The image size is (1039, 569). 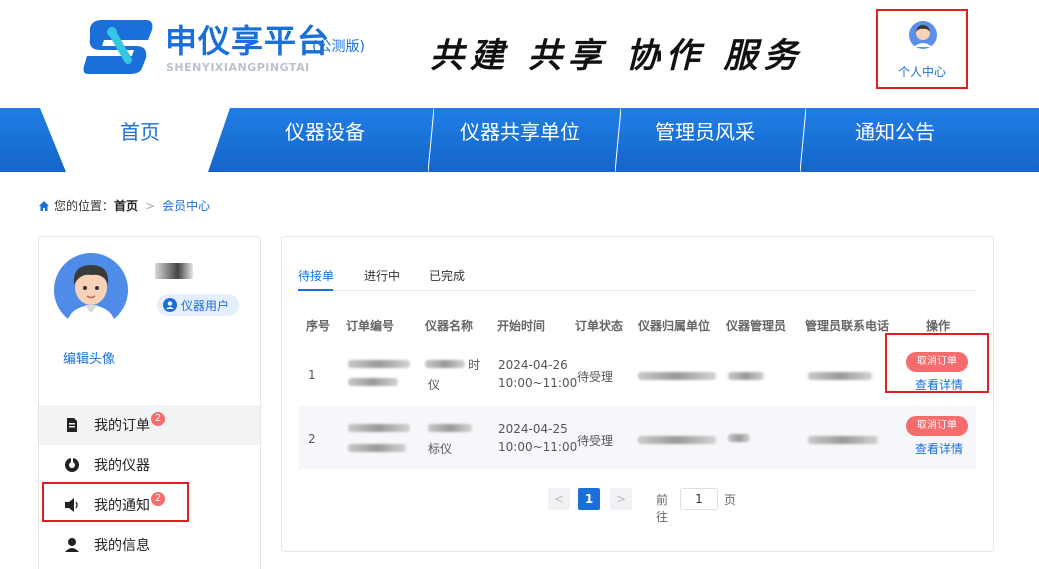 What do you see at coordinates (174, 271) in the screenshot?
I see `user-name-redacted` at bounding box center [174, 271].